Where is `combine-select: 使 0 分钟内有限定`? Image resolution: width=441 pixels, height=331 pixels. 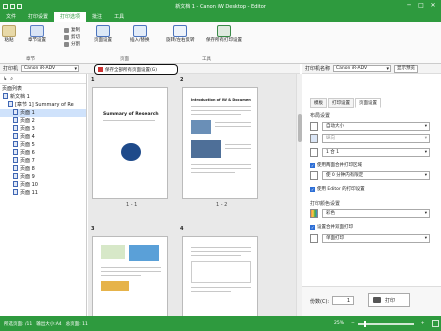
combine-select: 使 0 分钟内有限定 is located at coordinates (376, 175).